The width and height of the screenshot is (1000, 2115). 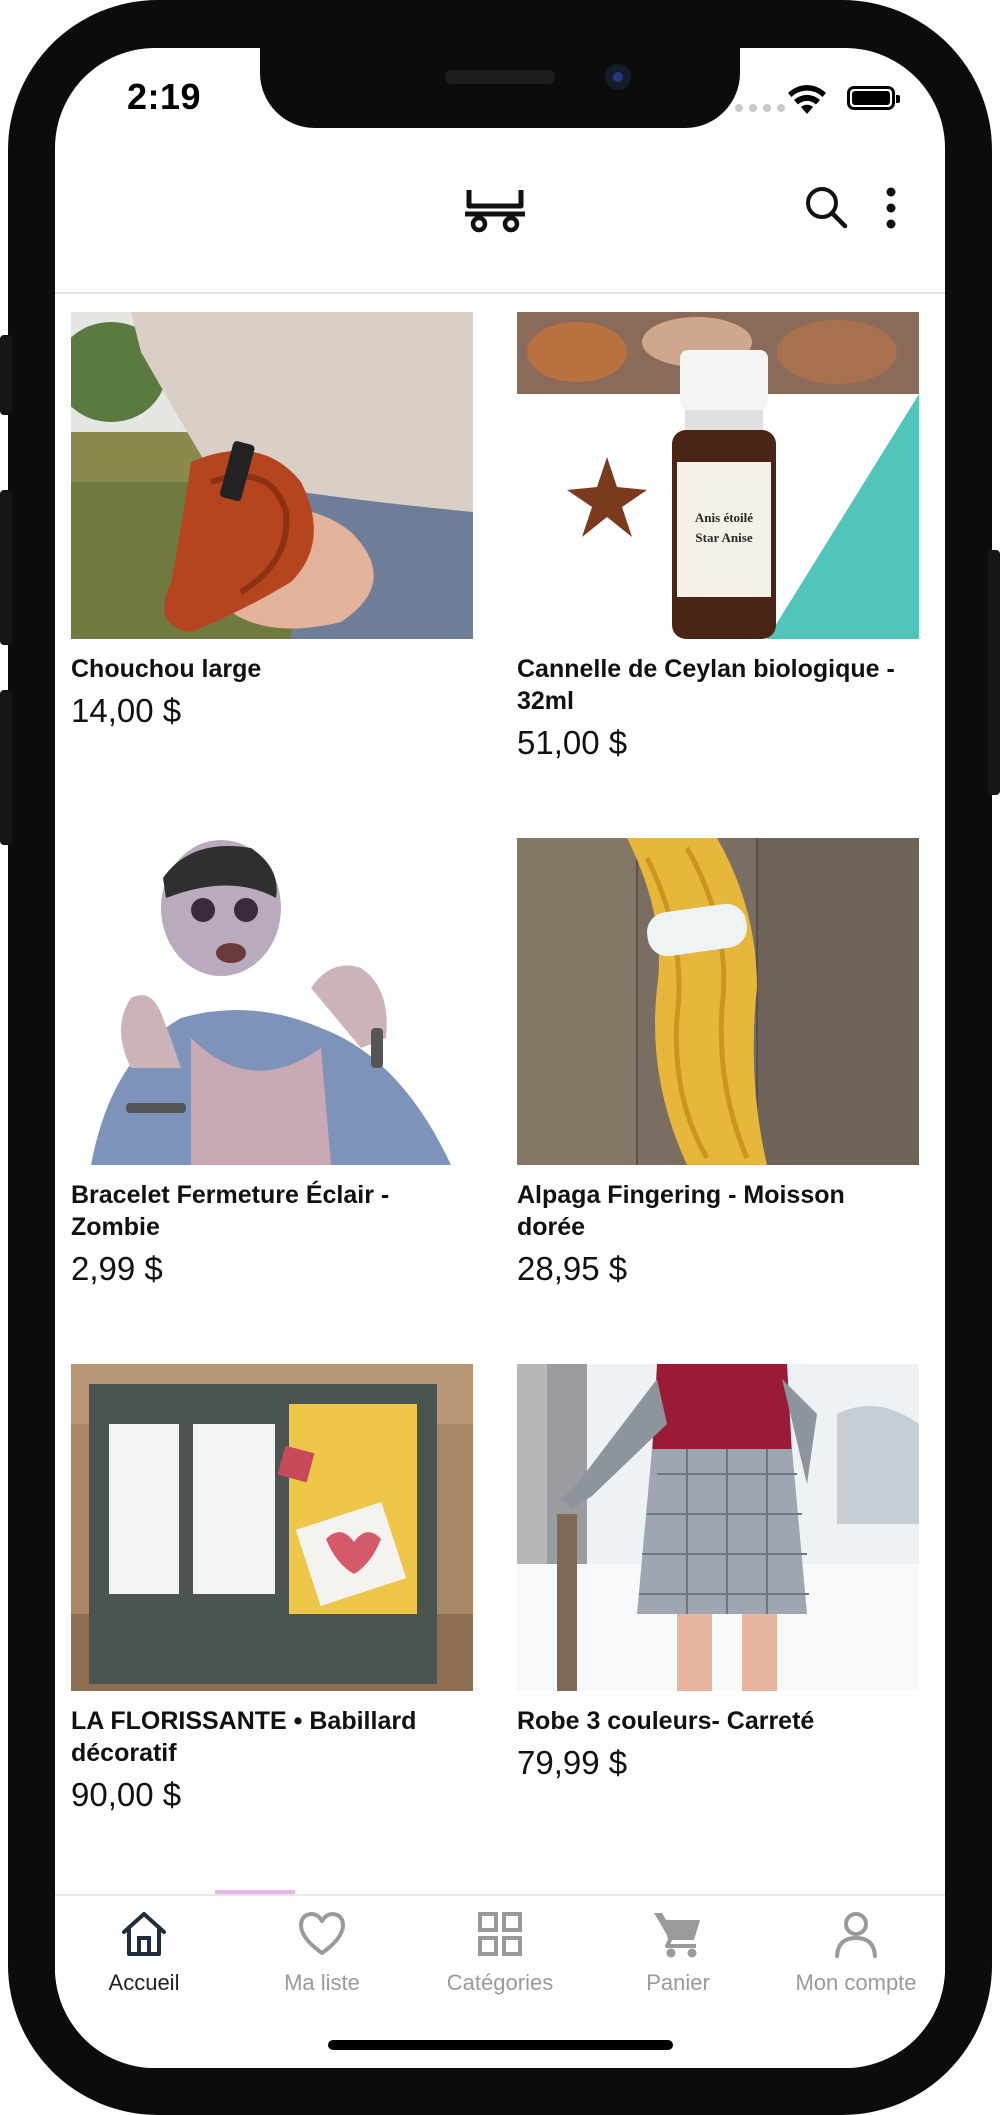 I want to click on product-name: Cannelle de Ceylan biologique - 32ml, so click(x=718, y=685).